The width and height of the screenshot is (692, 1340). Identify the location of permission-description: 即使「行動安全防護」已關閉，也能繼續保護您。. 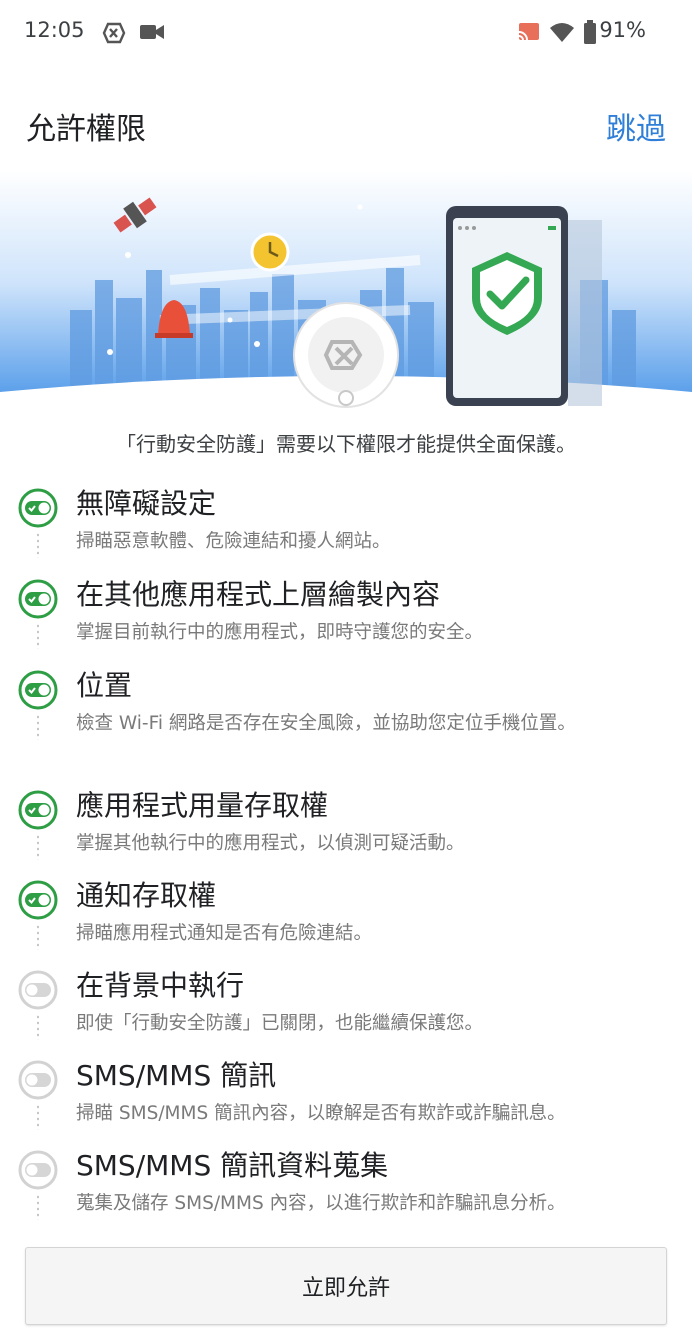
(280, 1023).